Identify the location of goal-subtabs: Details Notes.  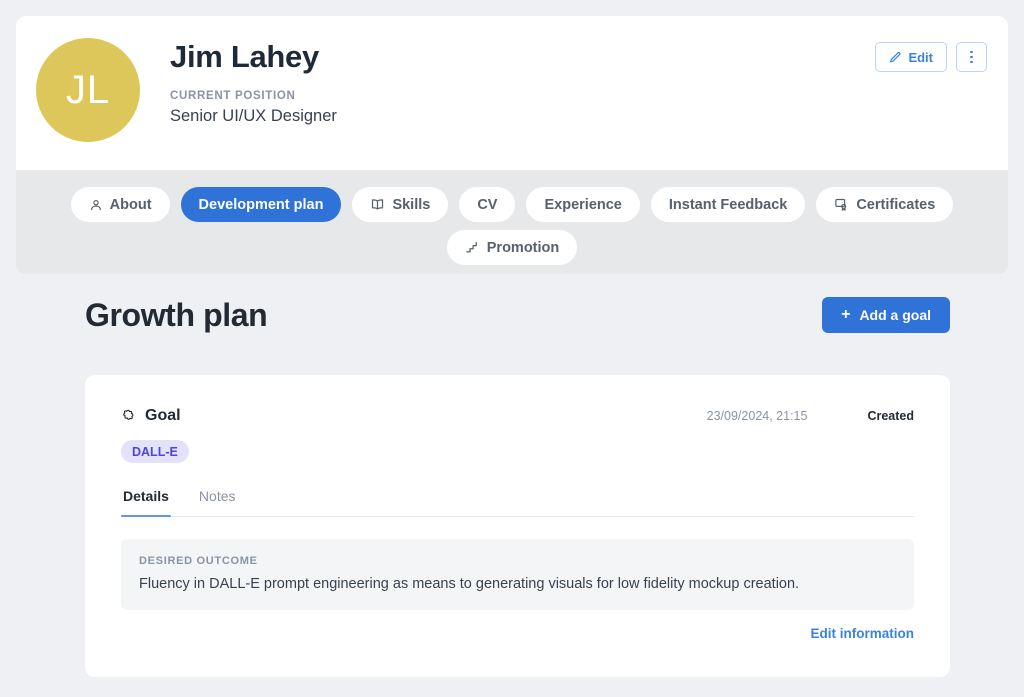
(517, 501).